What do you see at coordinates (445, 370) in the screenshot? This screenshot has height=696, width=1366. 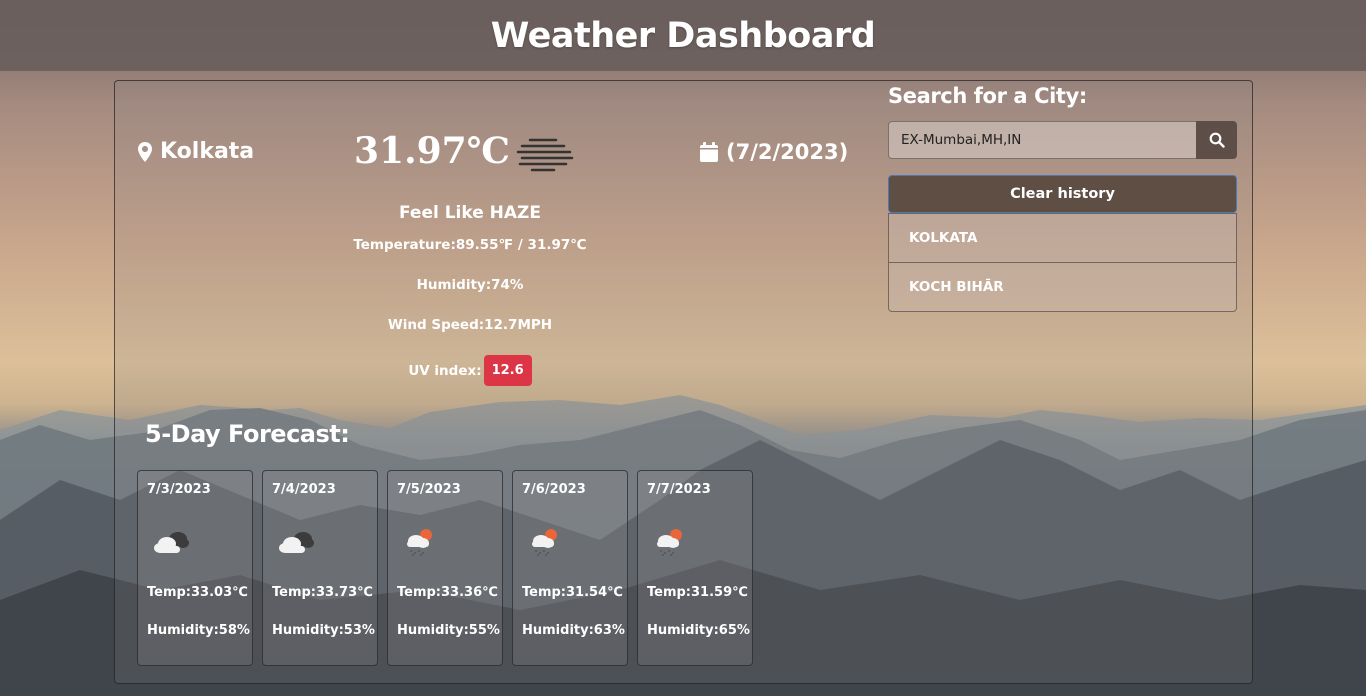 I see `uv-index-label: UV index:` at bounding box center [445, 370].